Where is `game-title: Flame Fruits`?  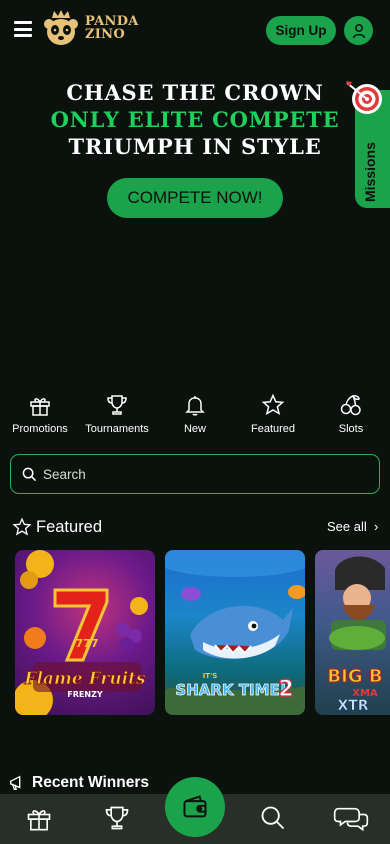
game-title: Flame Fruits is located at coordinates (84, 679).